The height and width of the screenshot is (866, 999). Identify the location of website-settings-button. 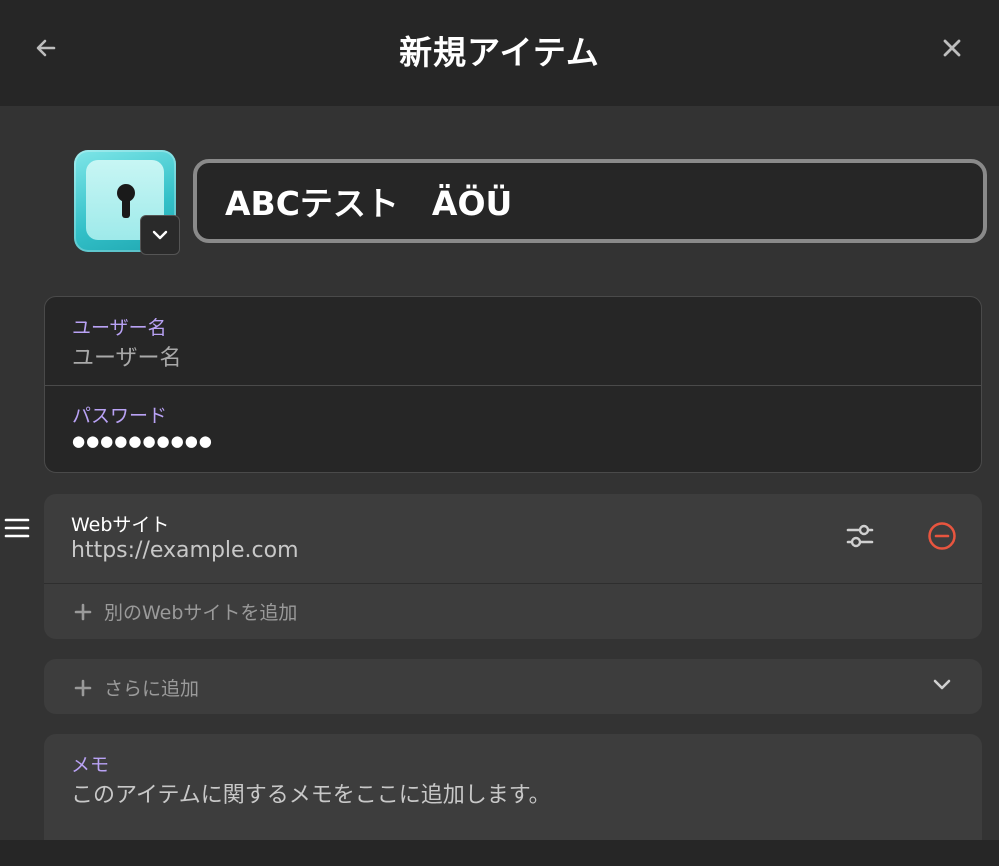
(860, 536).